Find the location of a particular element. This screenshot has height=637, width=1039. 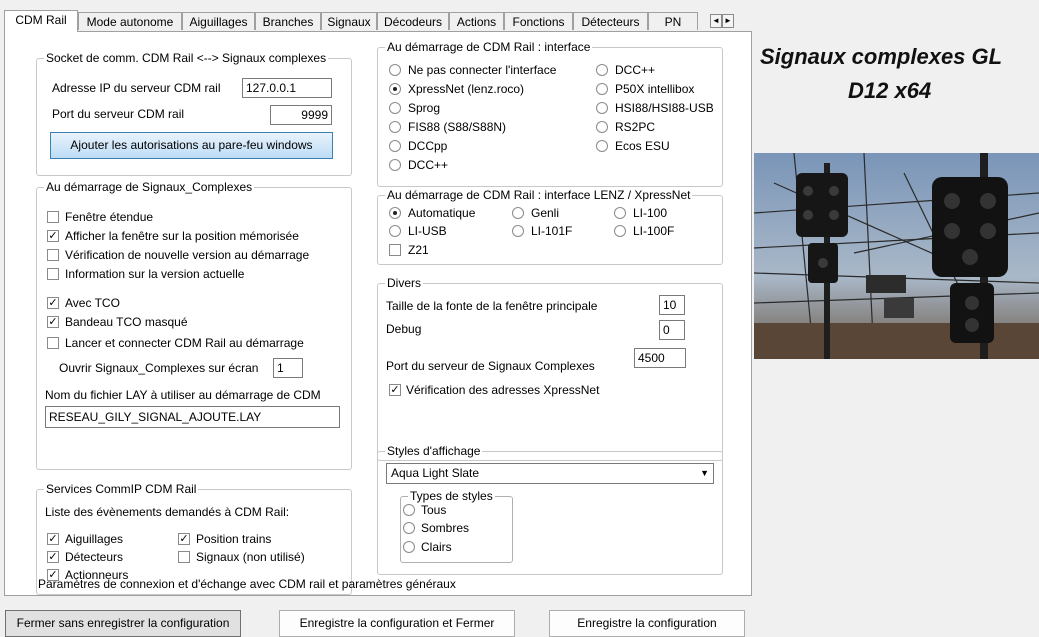

position-memorisee-checkbox: ✓ is located at coordinates (53, 236).